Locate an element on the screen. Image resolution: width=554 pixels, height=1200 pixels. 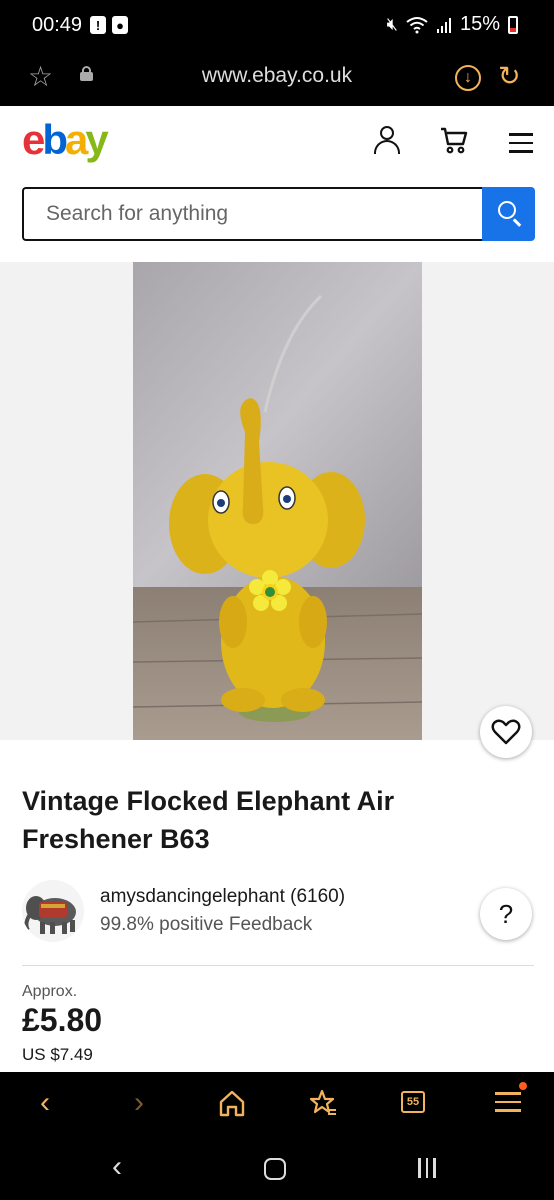
wifi-icon is located at coordinates (417, 24).